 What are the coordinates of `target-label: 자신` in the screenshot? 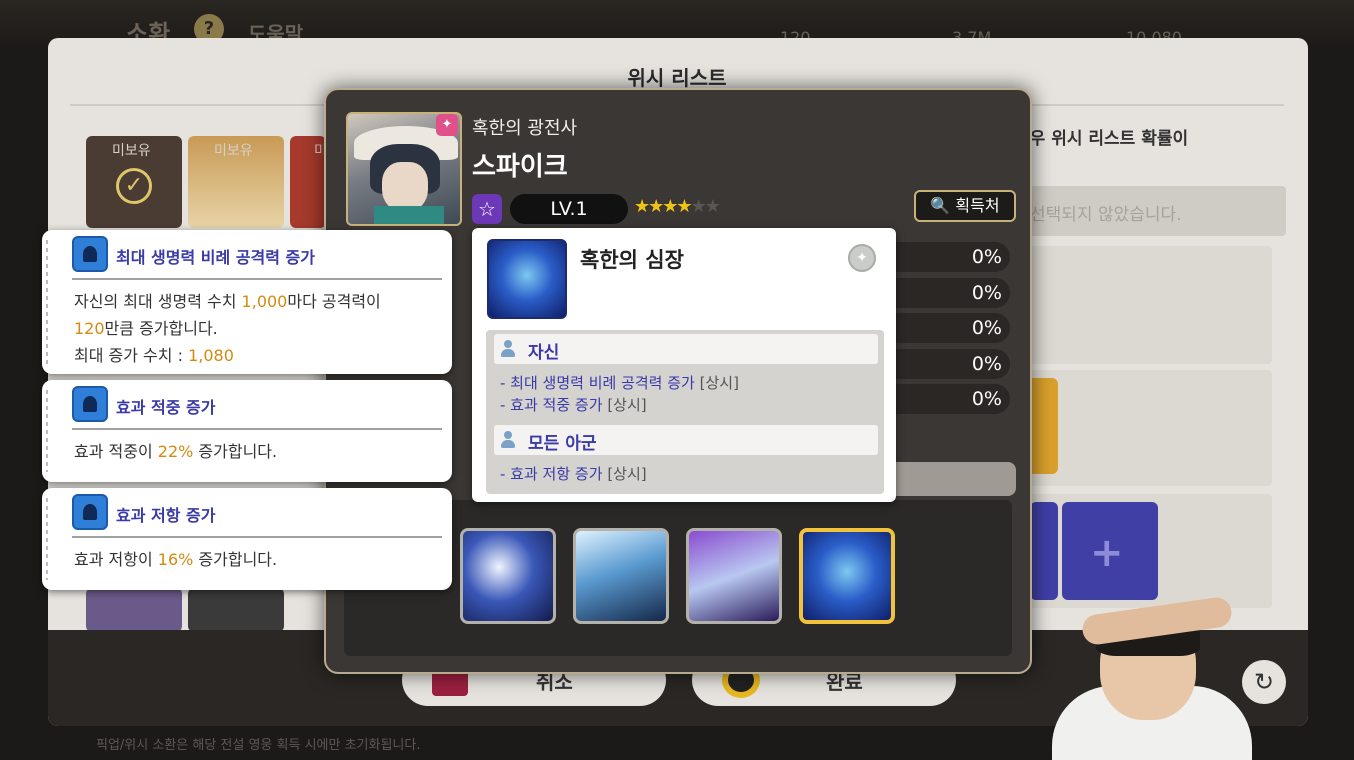 It's located at (544, 353).